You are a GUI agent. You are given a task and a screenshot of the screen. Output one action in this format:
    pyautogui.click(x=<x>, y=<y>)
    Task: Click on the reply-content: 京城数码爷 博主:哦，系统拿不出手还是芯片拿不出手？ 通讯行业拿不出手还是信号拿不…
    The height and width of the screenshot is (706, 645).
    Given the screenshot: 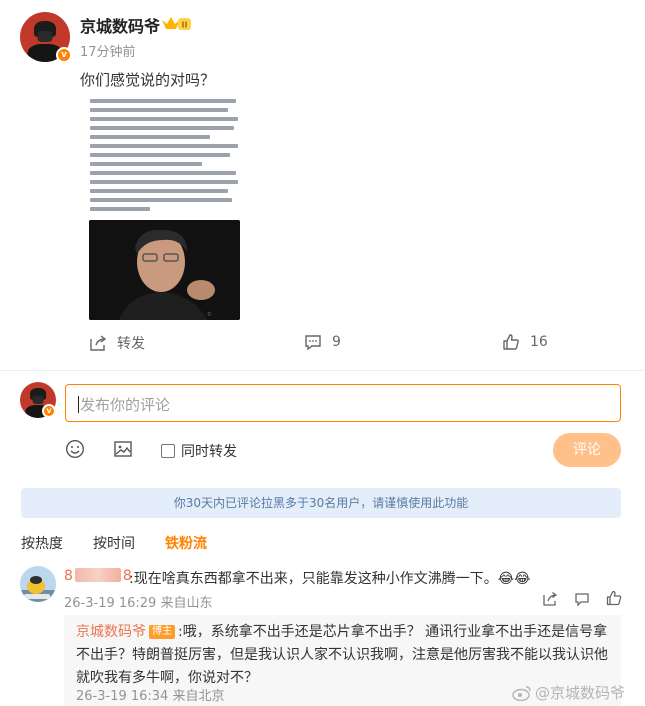 What is the action you would take?
    pyautogui.click(x=346, y=655)
    